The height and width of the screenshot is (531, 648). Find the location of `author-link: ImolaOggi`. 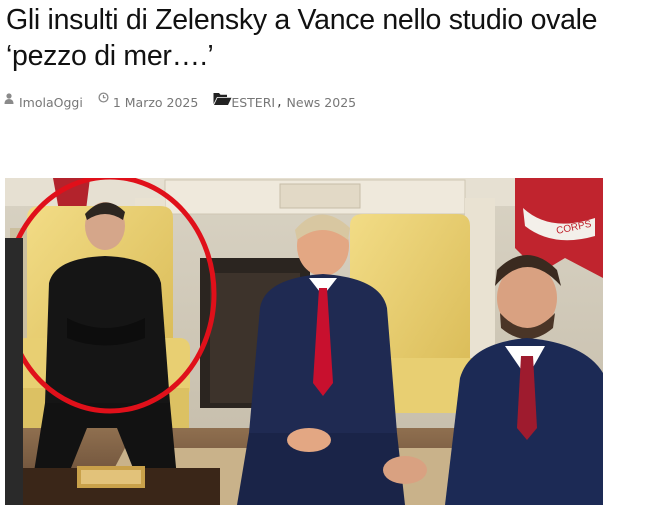

author-link: ImolaOggi is located at coordinates (51, 102).